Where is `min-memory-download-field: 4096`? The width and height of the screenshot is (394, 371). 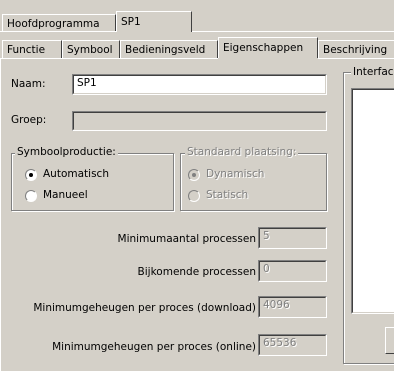
min-memory-download-field: 4096 is located at coordinates (292, 307).